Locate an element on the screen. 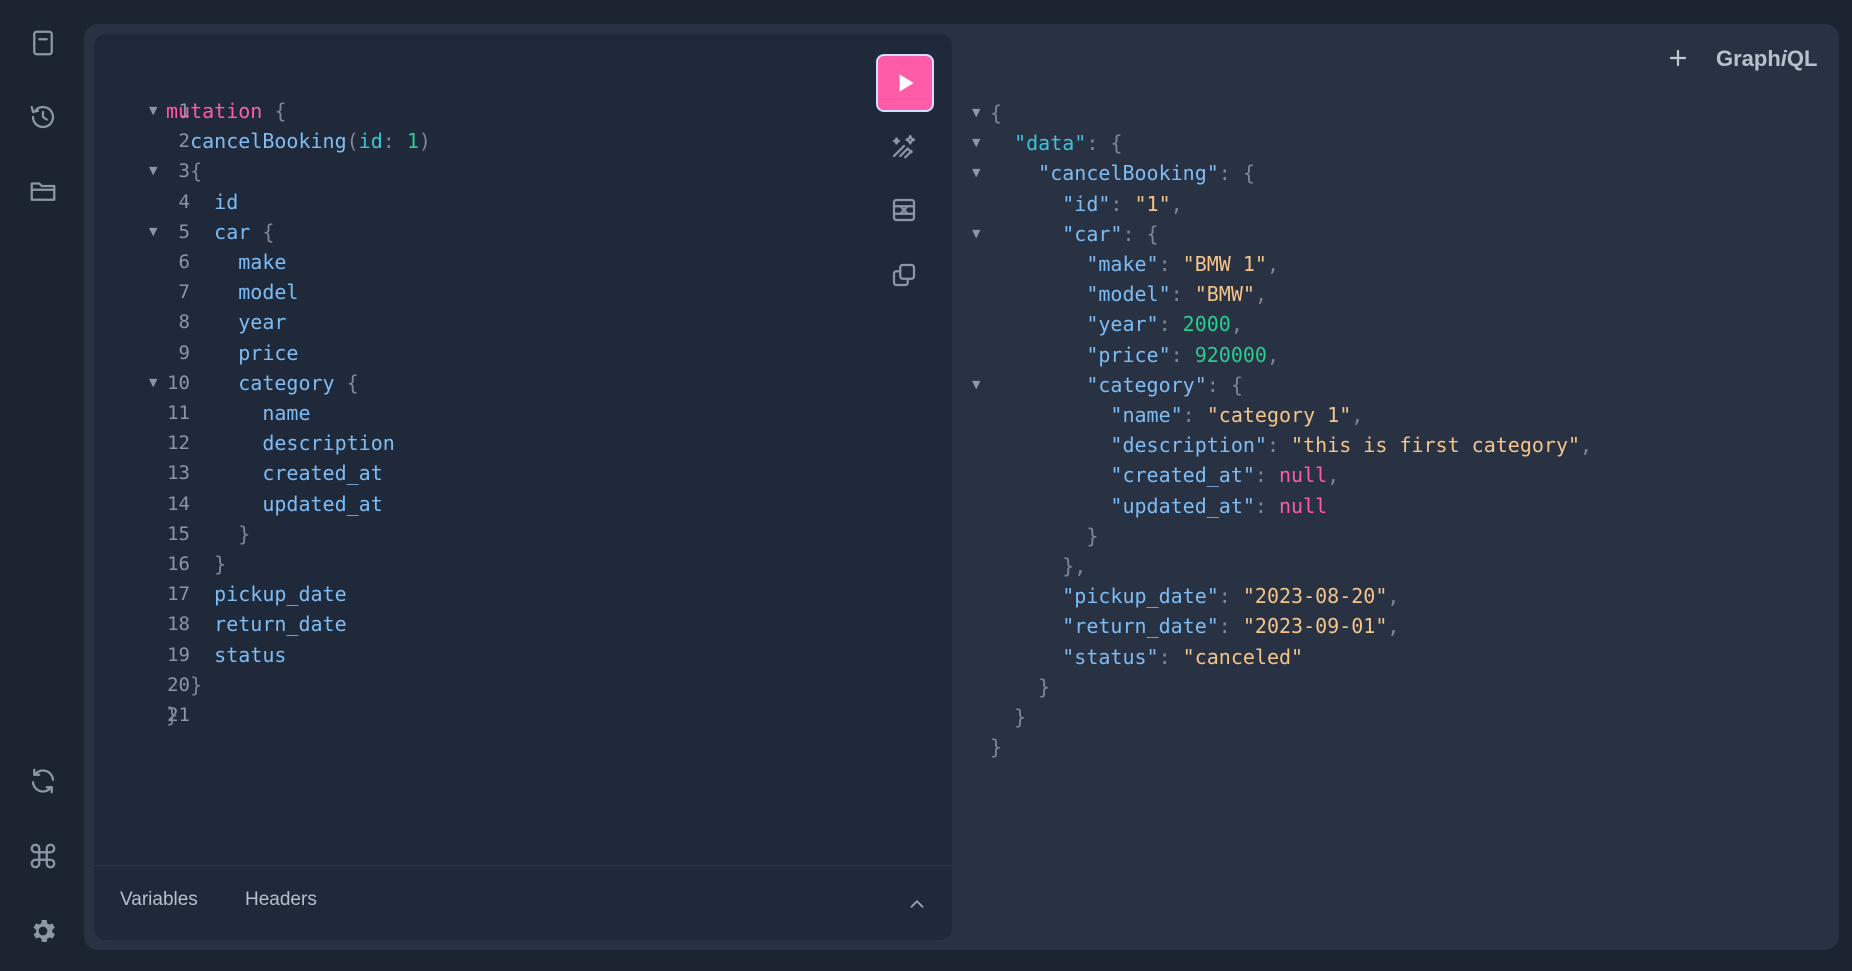 The height and width of the screenshot is (971, 1852). refetch-schema-button is located at coordinates (43, 781).